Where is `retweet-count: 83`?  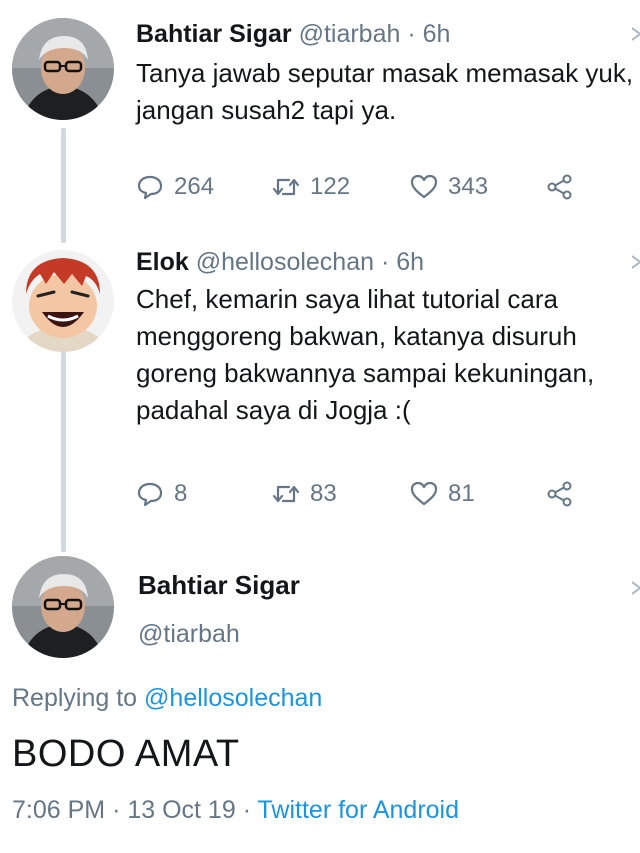
retweet-count: 83 is located at coordinates (323, 493).